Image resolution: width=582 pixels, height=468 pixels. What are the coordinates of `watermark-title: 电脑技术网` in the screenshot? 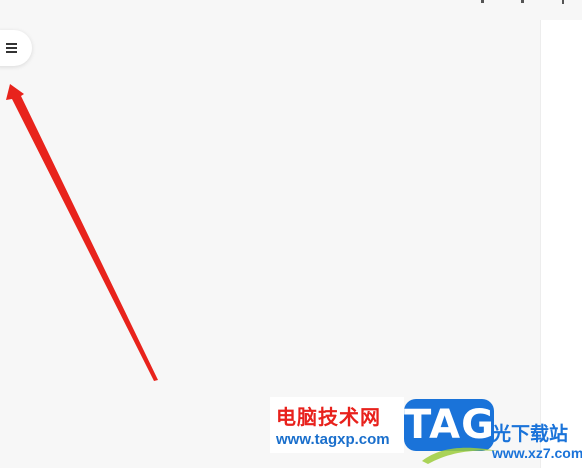 It's located at (328, 417).